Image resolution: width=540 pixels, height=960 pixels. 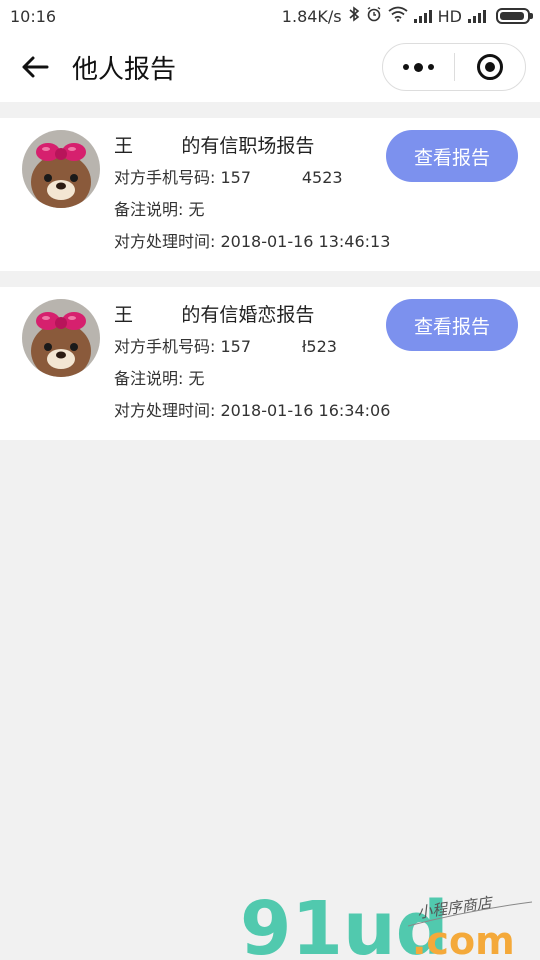 I want to click on more-dots-icon, so click(x=418, y=67).